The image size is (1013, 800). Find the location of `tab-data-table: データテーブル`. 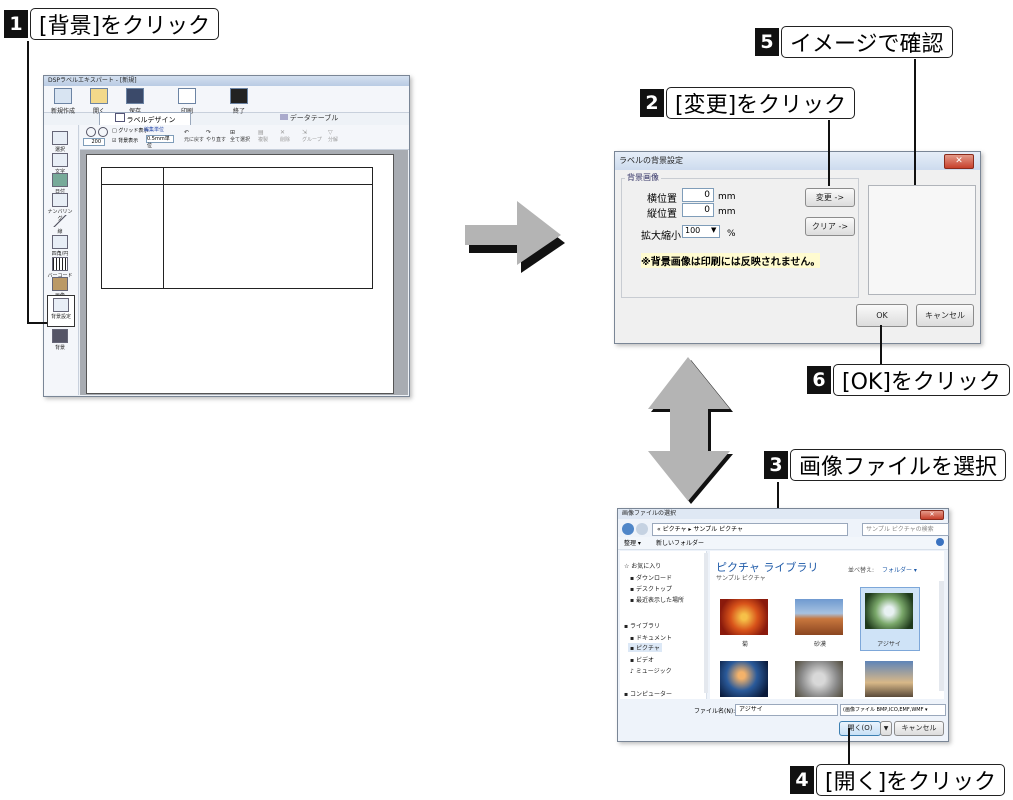

tab-data-table: データテーブル is located at coordinates (309, 118).